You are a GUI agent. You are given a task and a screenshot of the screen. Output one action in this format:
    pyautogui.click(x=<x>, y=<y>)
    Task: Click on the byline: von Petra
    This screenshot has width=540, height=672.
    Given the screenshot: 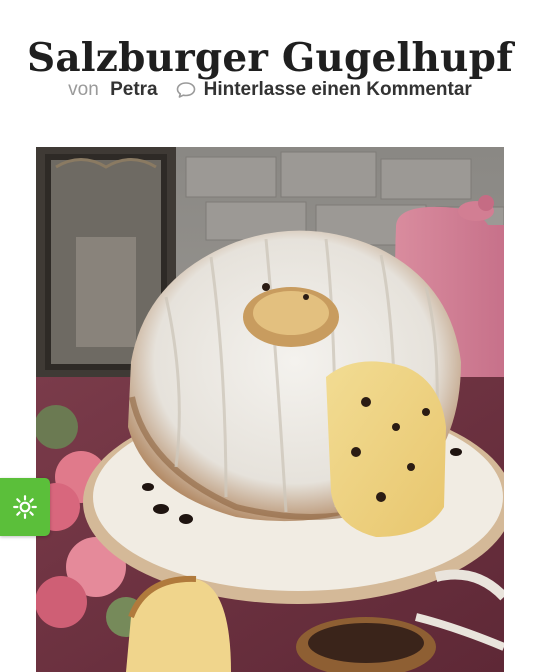 What is the action you would take?
    pyautogui.click(x=112, y=90)
    